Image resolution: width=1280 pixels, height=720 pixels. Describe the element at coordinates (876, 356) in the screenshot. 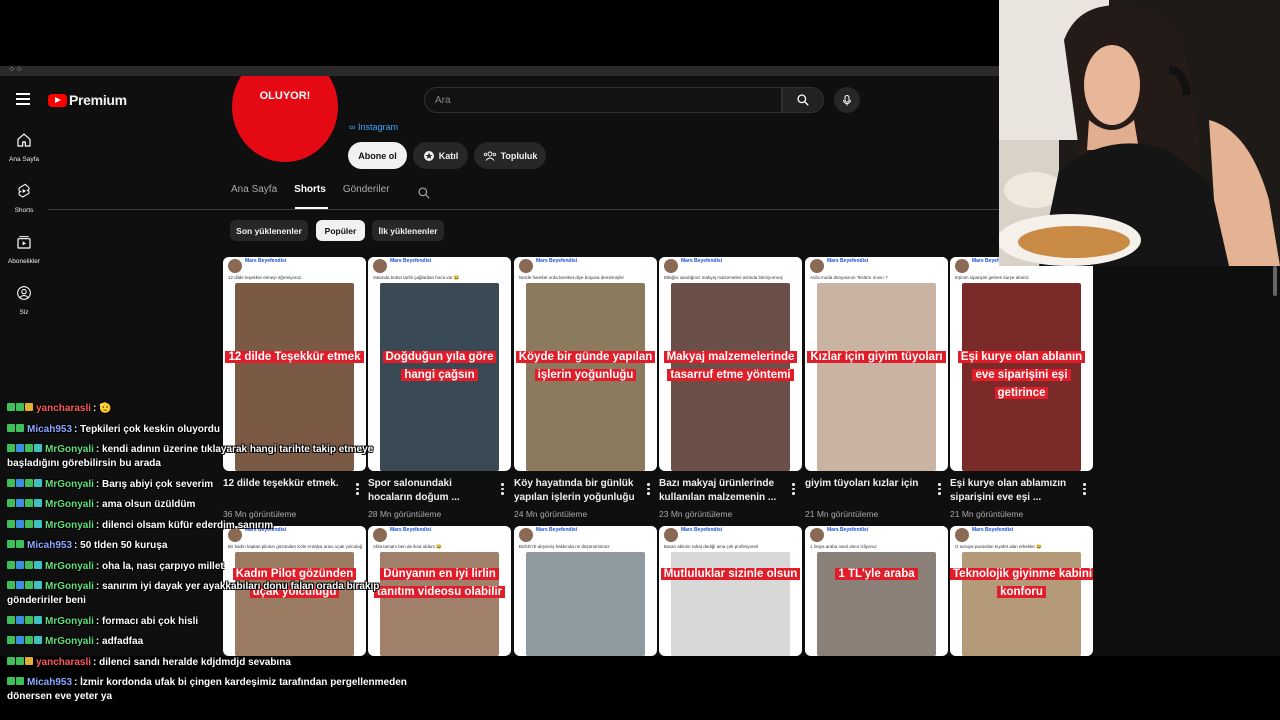

I see `short-caption: Kızlar için giyim tüyoları` at that location.